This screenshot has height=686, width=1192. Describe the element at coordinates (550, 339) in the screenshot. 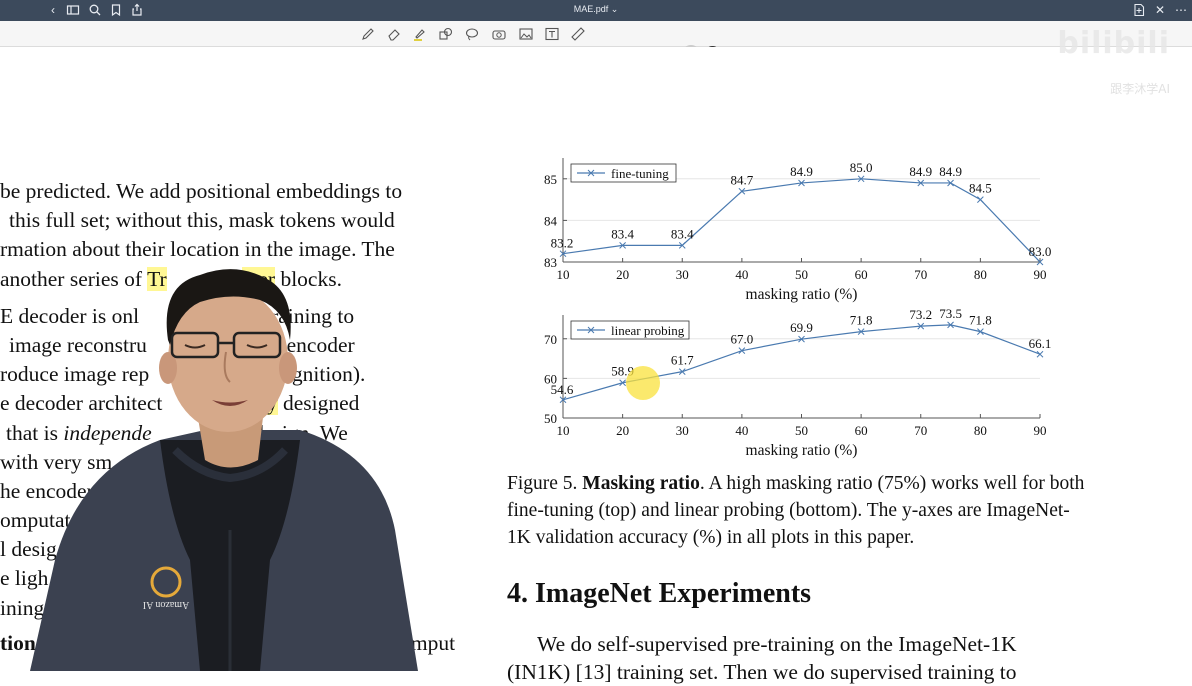

I see `y-tick-label: 70` at that location.